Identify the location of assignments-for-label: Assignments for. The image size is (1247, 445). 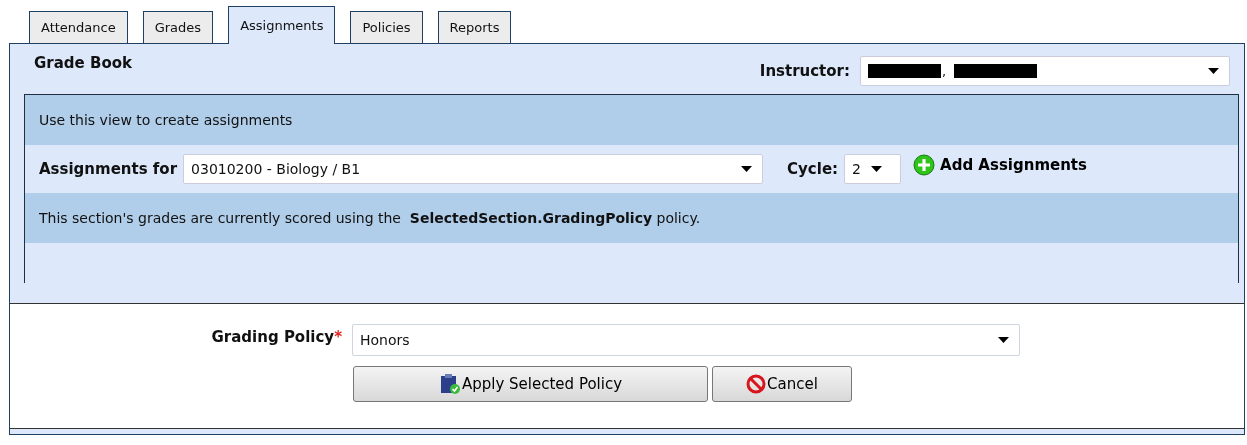
(108, 169).